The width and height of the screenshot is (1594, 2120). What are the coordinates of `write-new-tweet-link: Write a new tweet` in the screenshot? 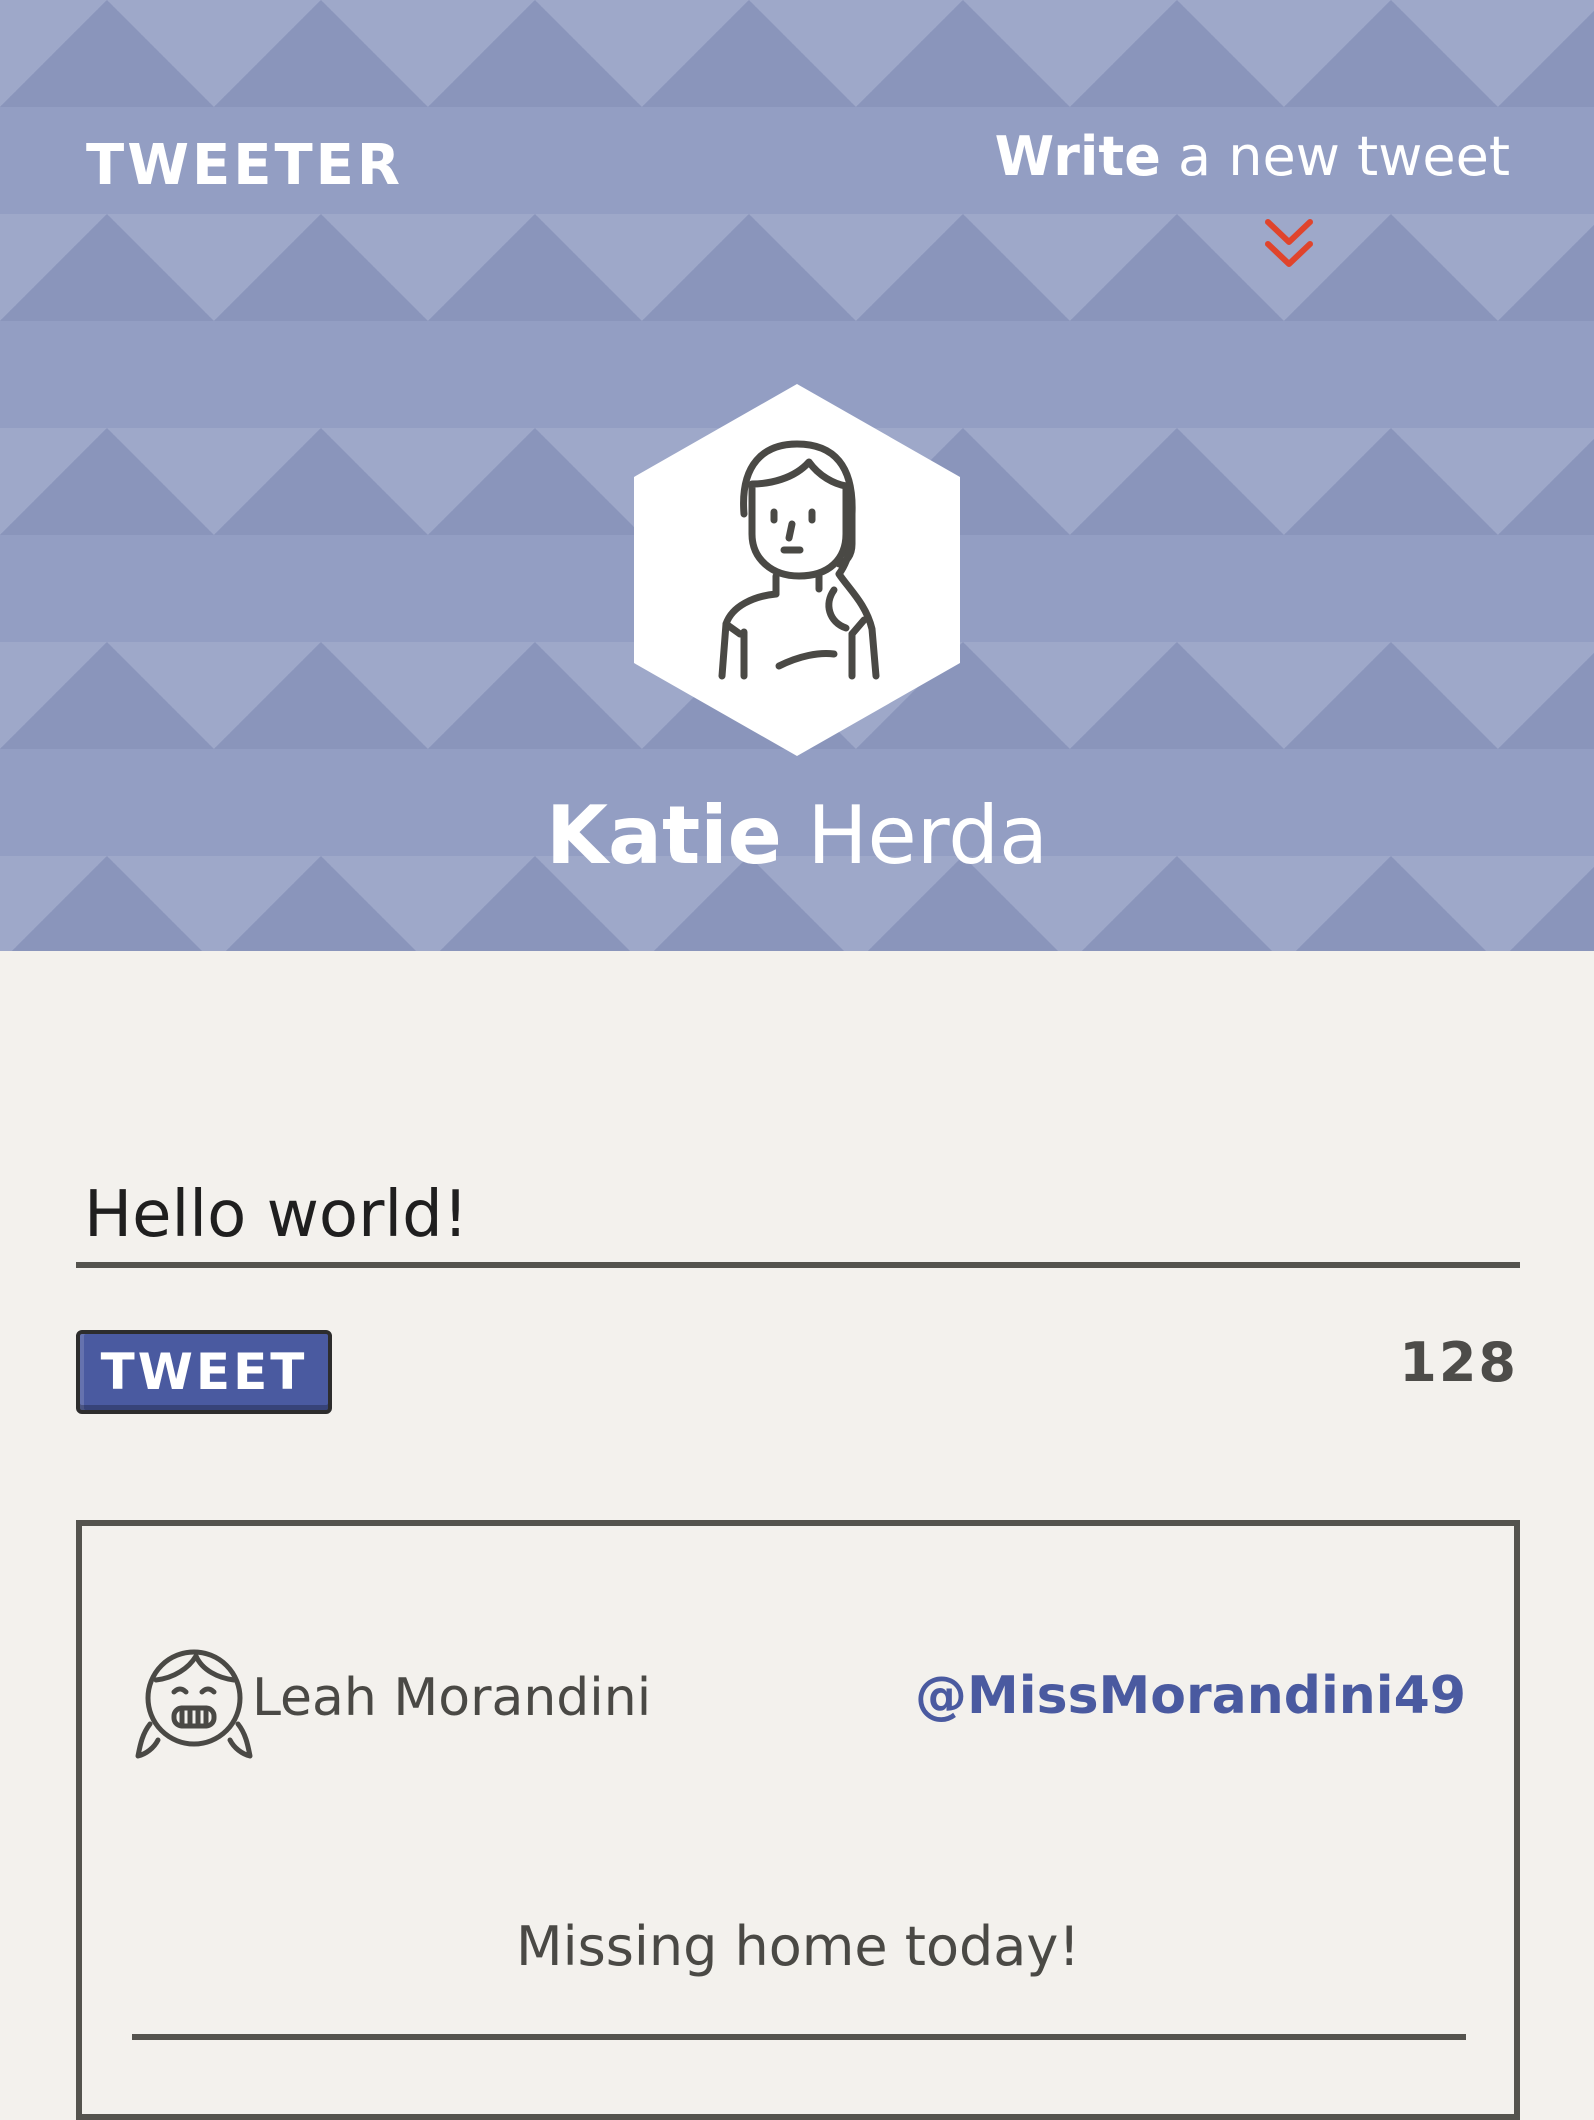 It's located at (1252, 157).